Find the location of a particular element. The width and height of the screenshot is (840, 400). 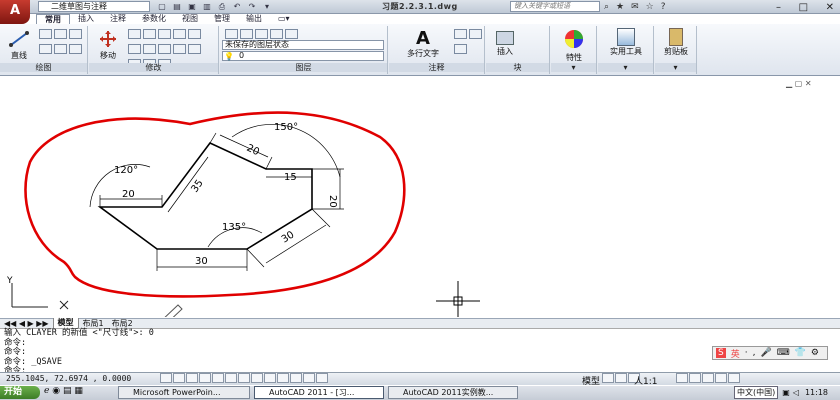

undo-icon: ↶ is located at coordinates (237, 6).